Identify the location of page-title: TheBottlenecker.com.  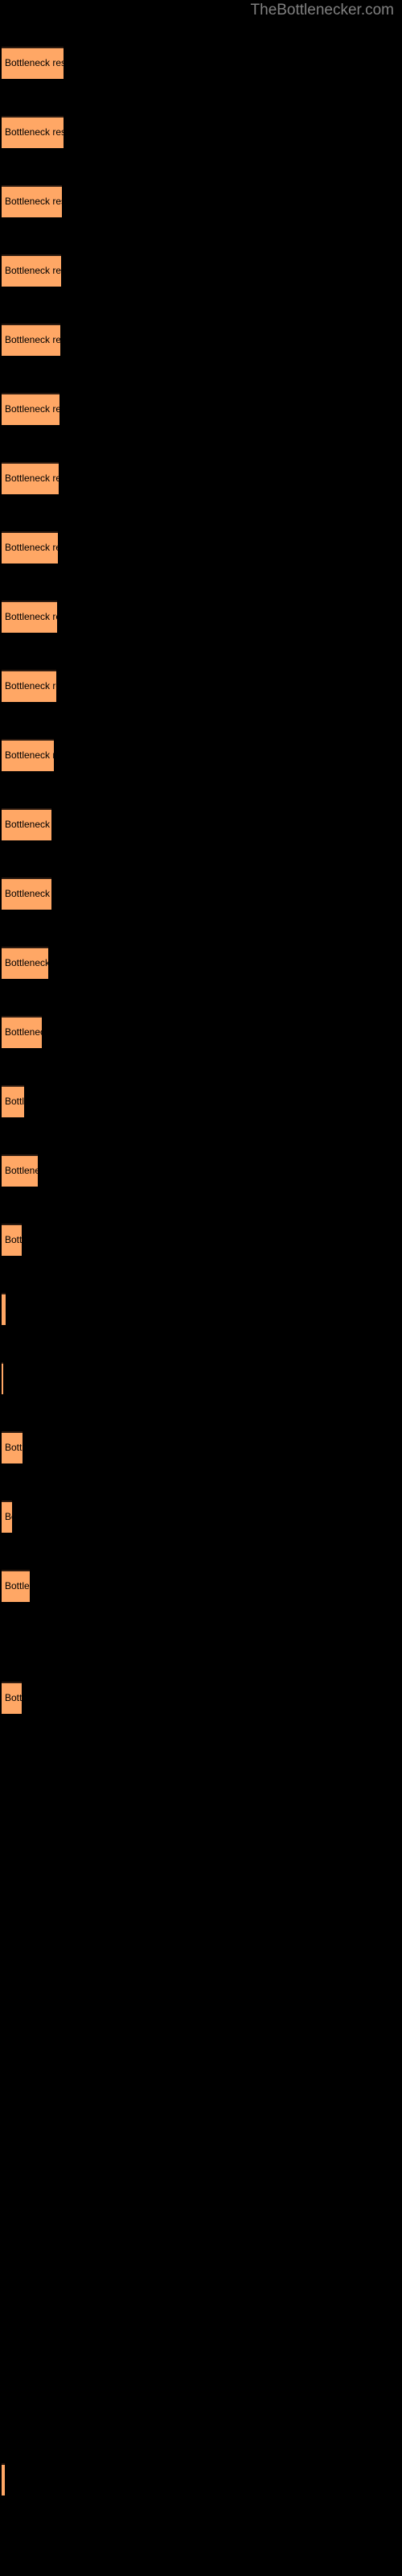
(322, 10).